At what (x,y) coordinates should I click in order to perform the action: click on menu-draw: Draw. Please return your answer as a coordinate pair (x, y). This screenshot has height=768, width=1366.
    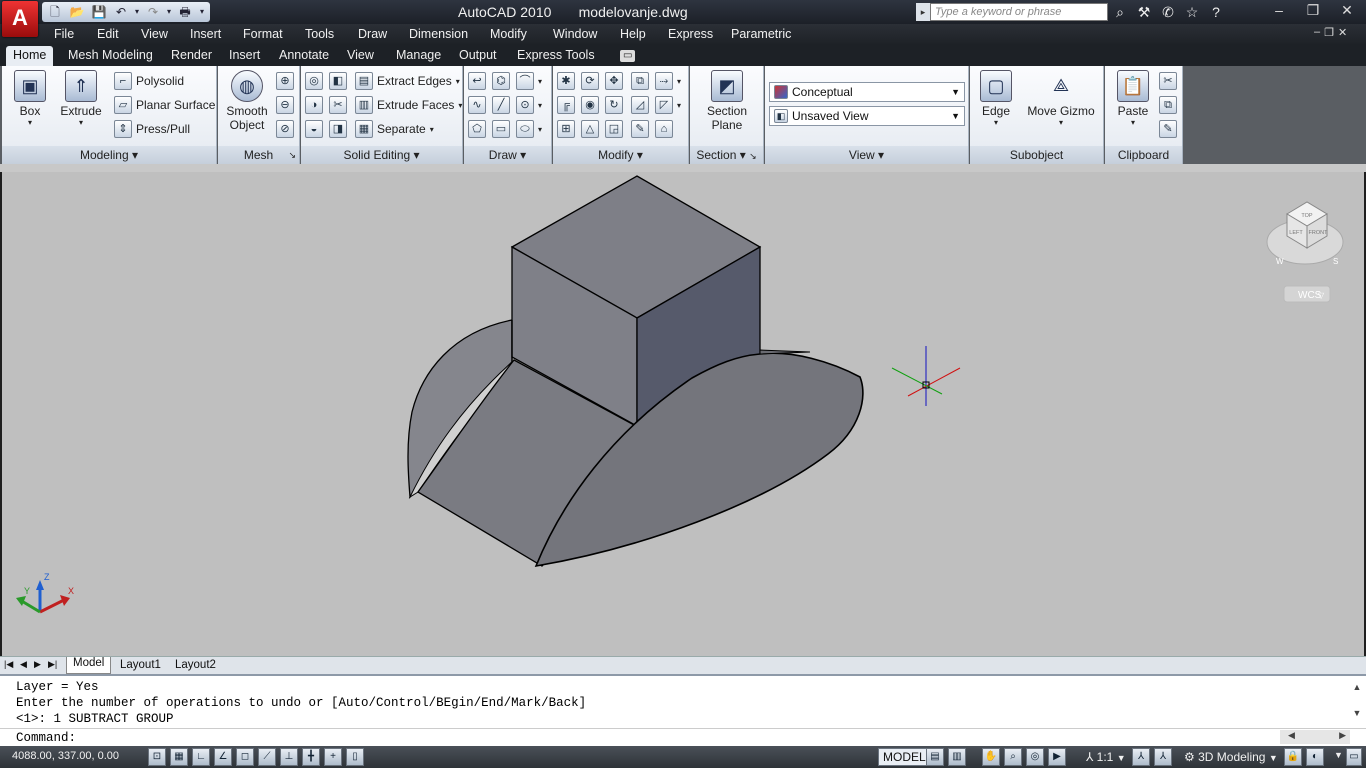
    Looking at the image, I should click on (372, 34).